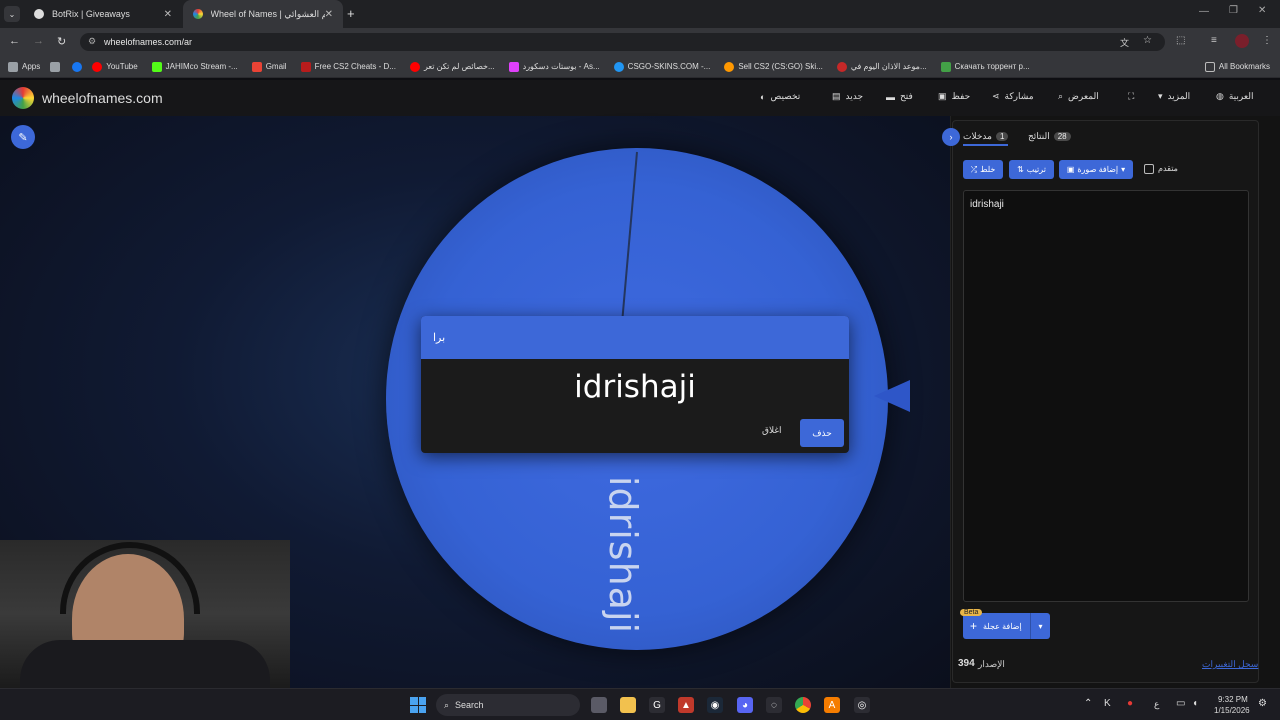  Describe the element at coordinates (1195, 703) in the screenshot. I see `volume-icon: ◖` at that location.